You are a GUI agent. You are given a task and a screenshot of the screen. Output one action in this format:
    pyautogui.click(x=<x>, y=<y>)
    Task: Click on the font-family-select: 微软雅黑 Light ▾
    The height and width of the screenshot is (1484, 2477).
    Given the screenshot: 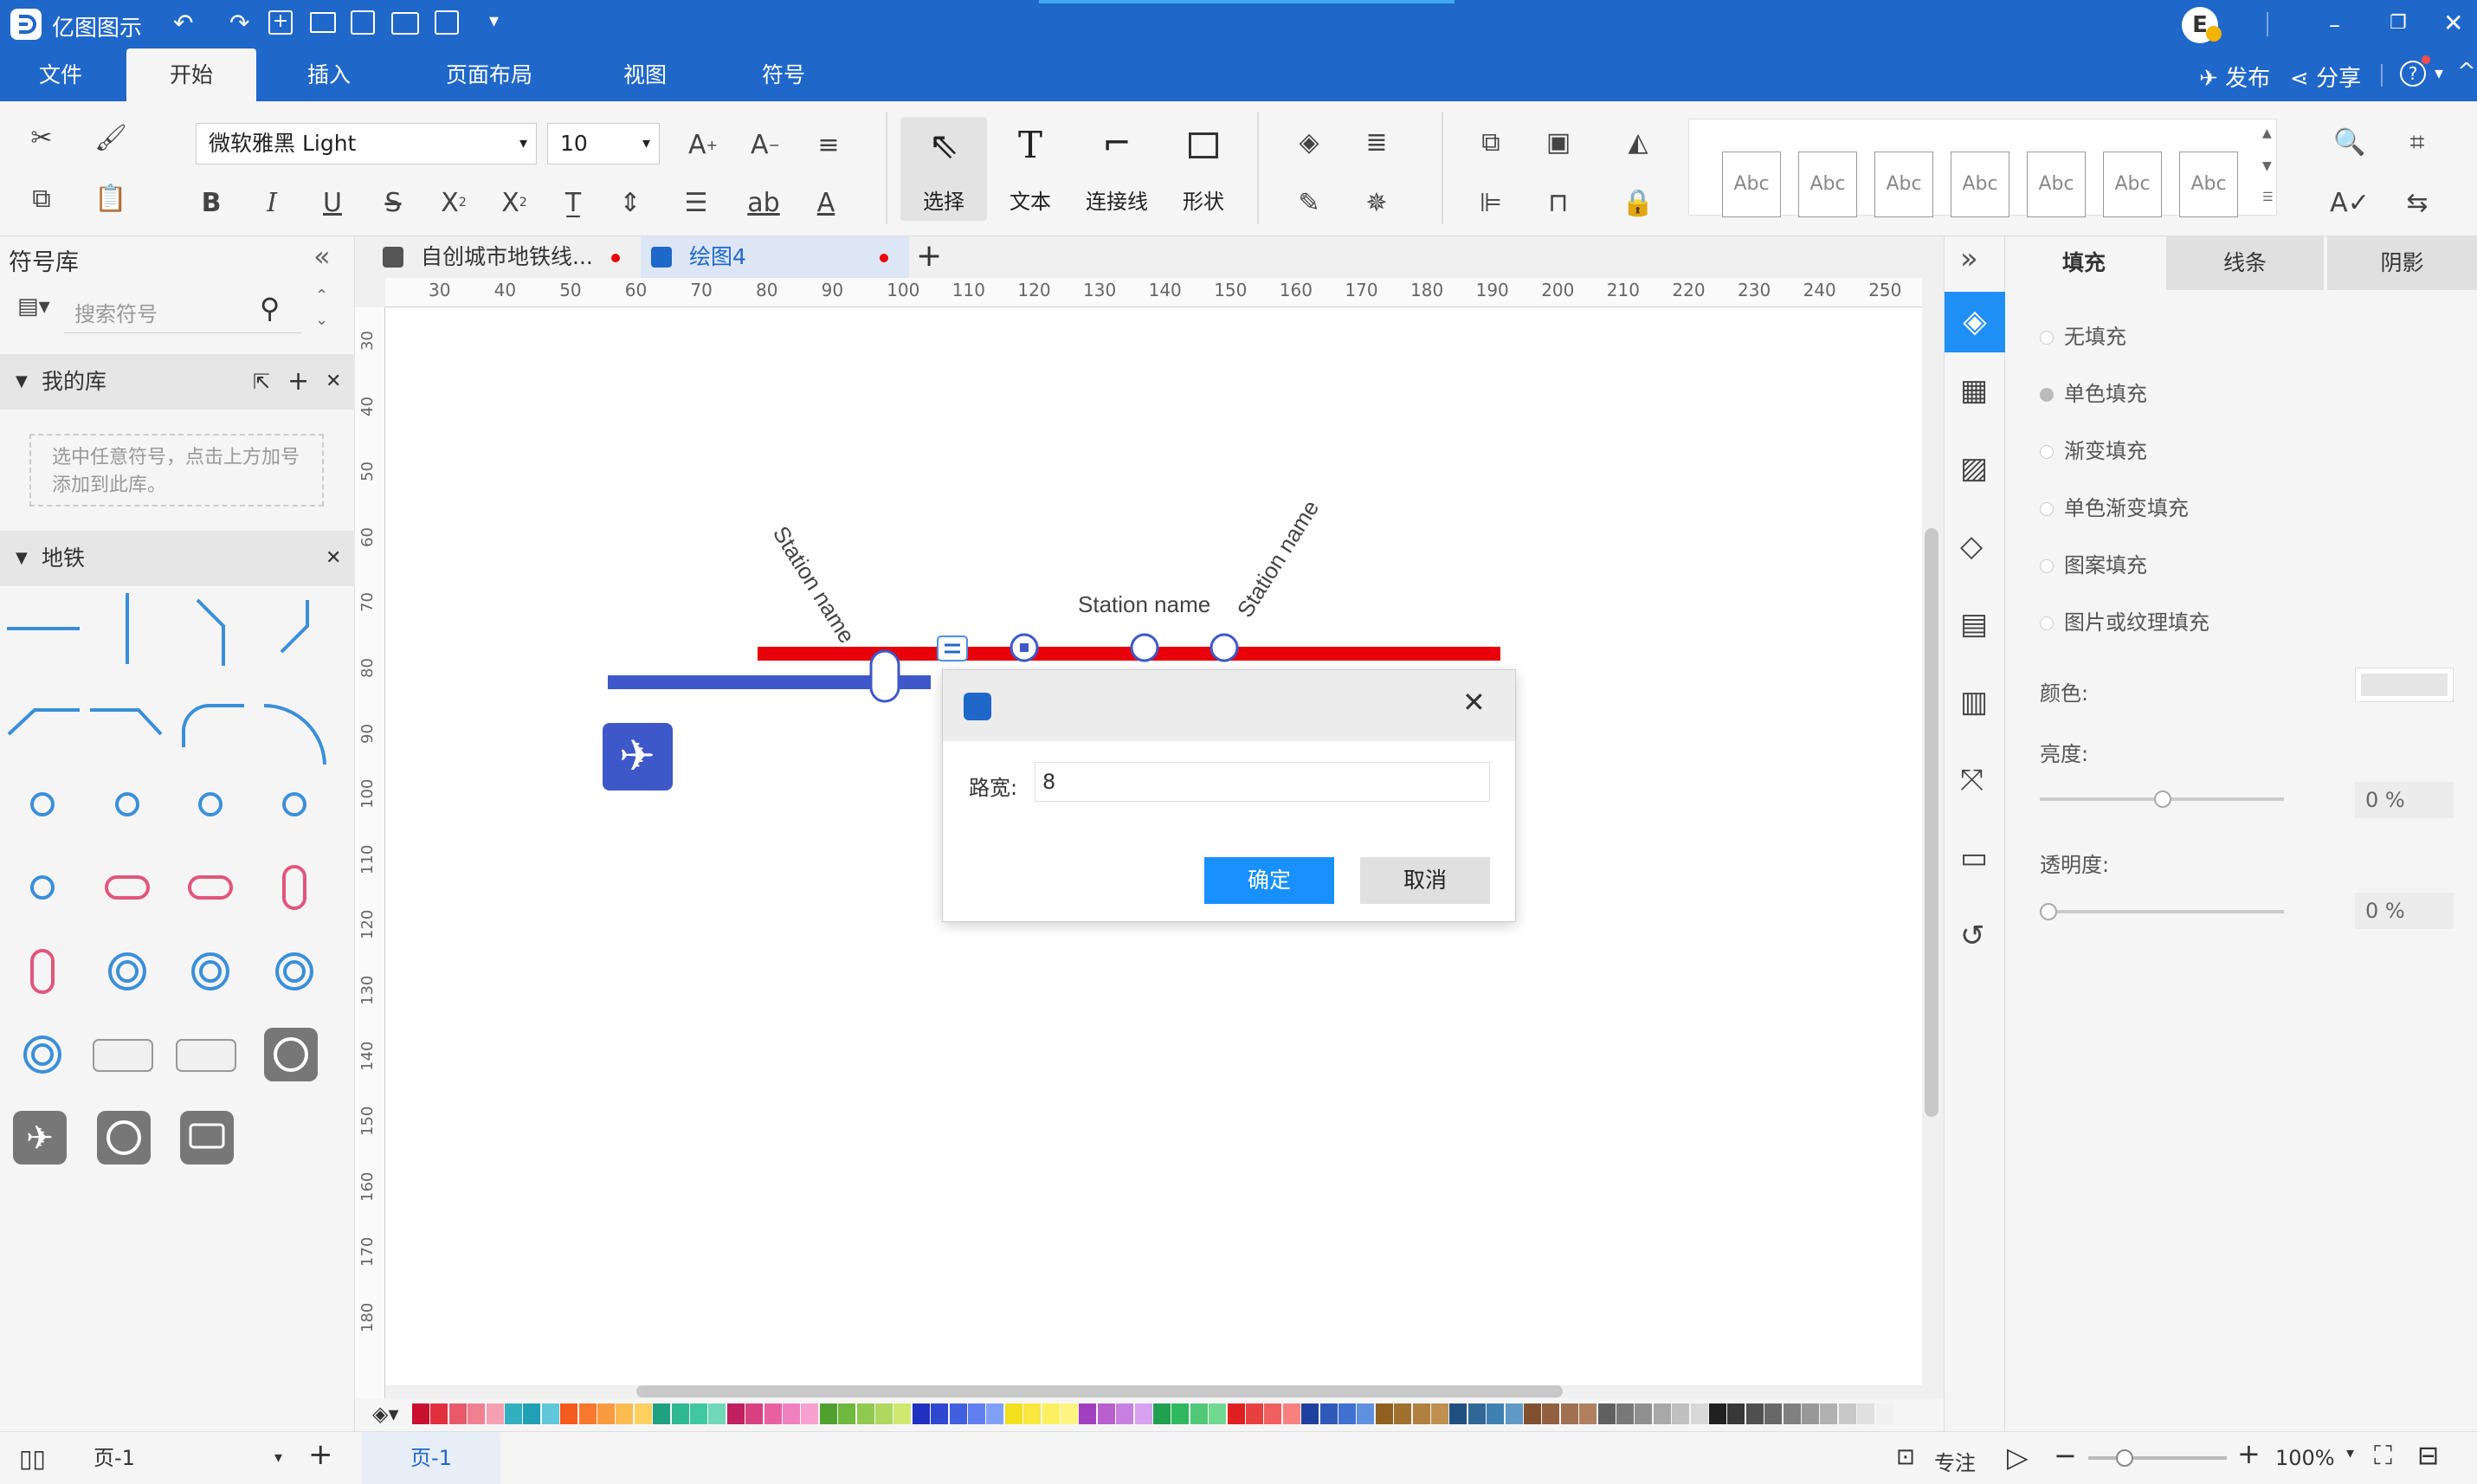 What is the action you would take?
    pyautogui.click(x=366, y=144)
    